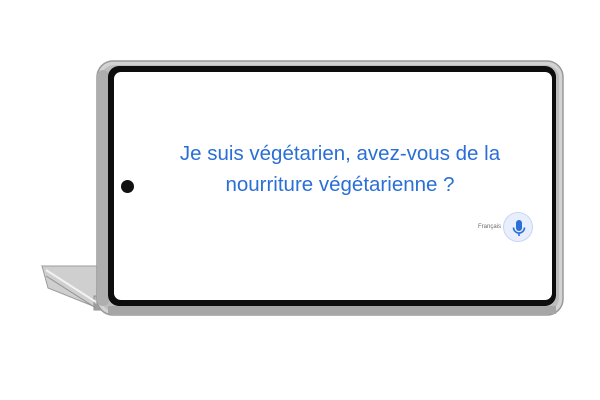  I want to click on microphone-icon, so click(519, 228).